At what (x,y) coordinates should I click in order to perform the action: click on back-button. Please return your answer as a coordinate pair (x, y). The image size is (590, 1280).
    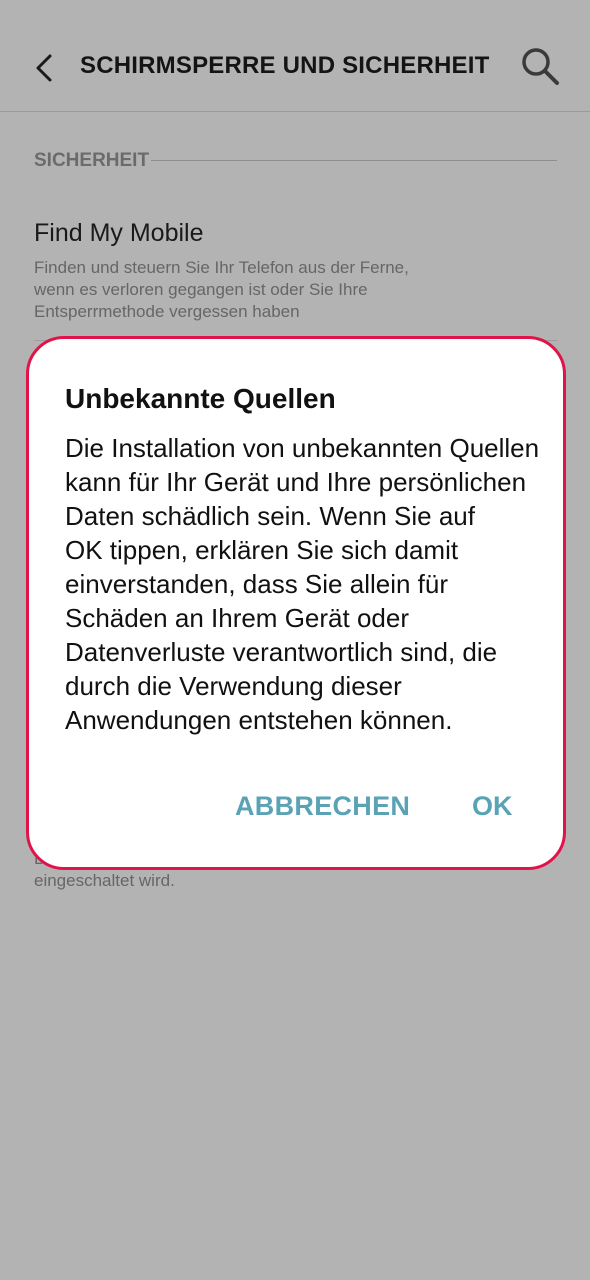
    Looking at the image, I should click on (46, 68).